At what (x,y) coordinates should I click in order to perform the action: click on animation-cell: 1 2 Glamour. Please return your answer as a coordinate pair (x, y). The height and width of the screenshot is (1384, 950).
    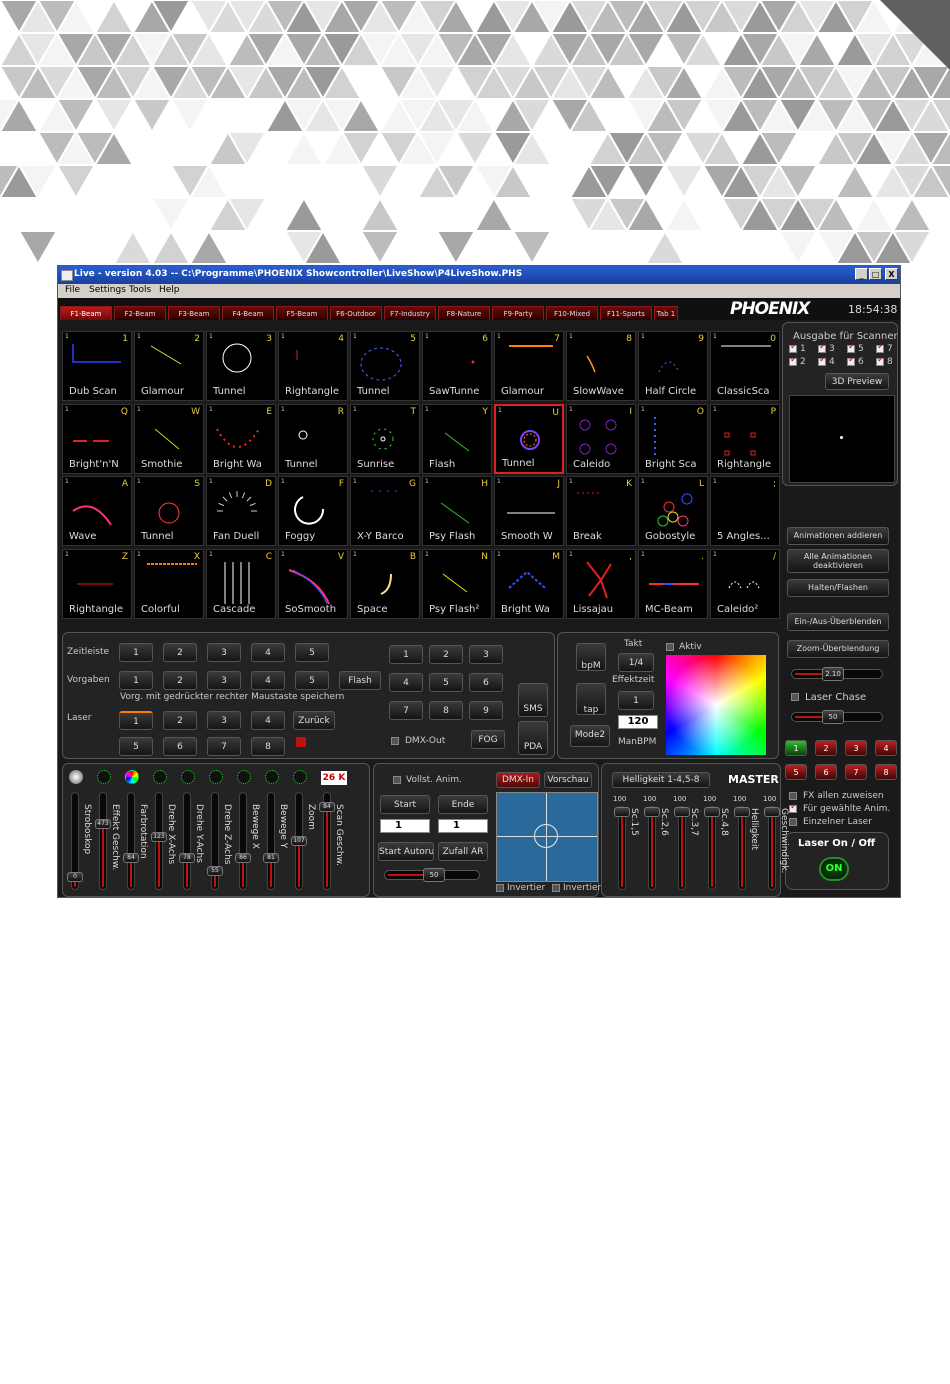
    Looking at the image, I should click on (169, 366).